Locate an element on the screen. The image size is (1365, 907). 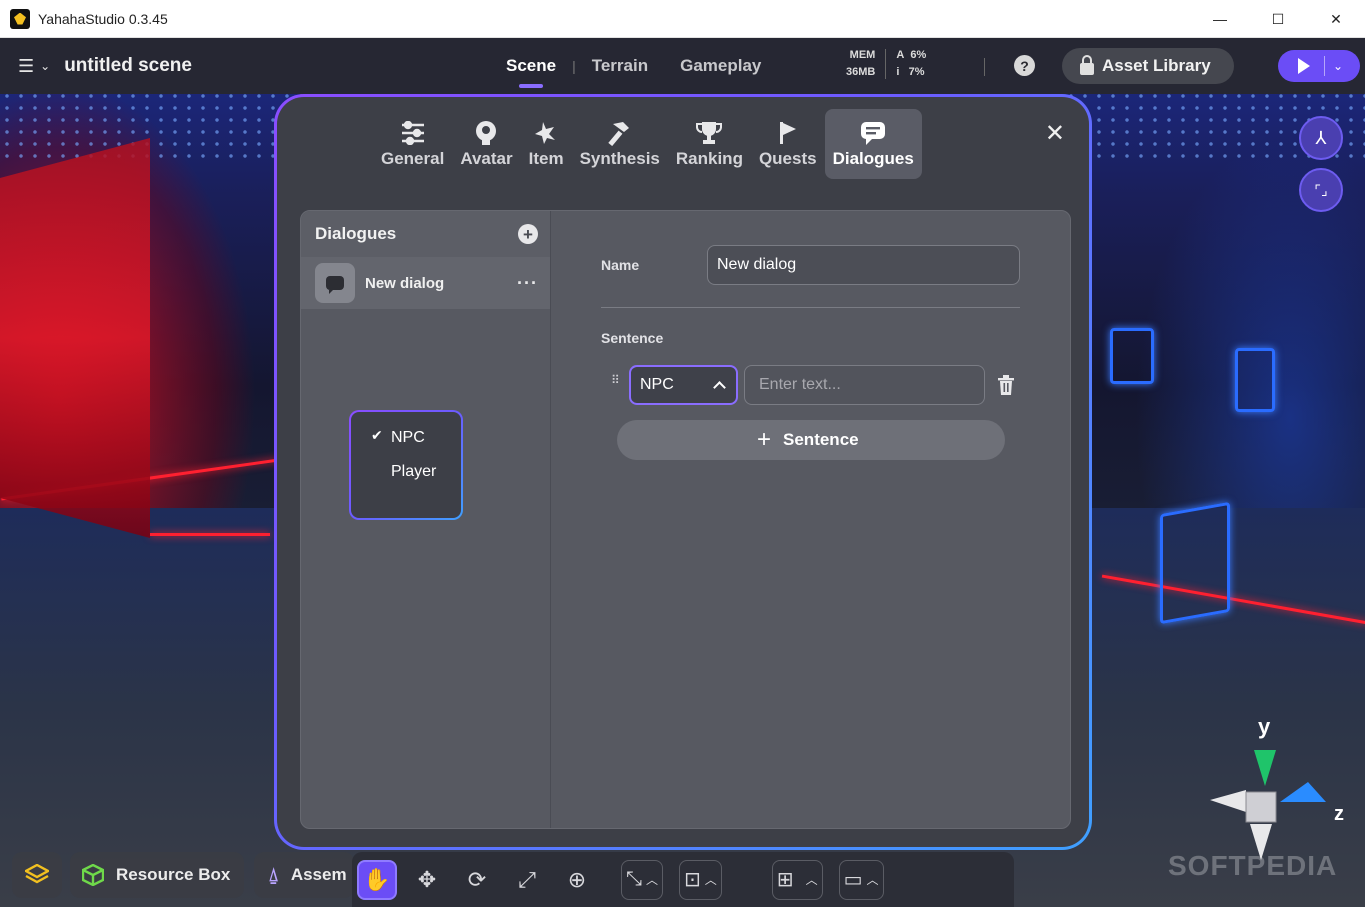
window-controls: — ☐ ✕ is located at coordinates (1278, 19).